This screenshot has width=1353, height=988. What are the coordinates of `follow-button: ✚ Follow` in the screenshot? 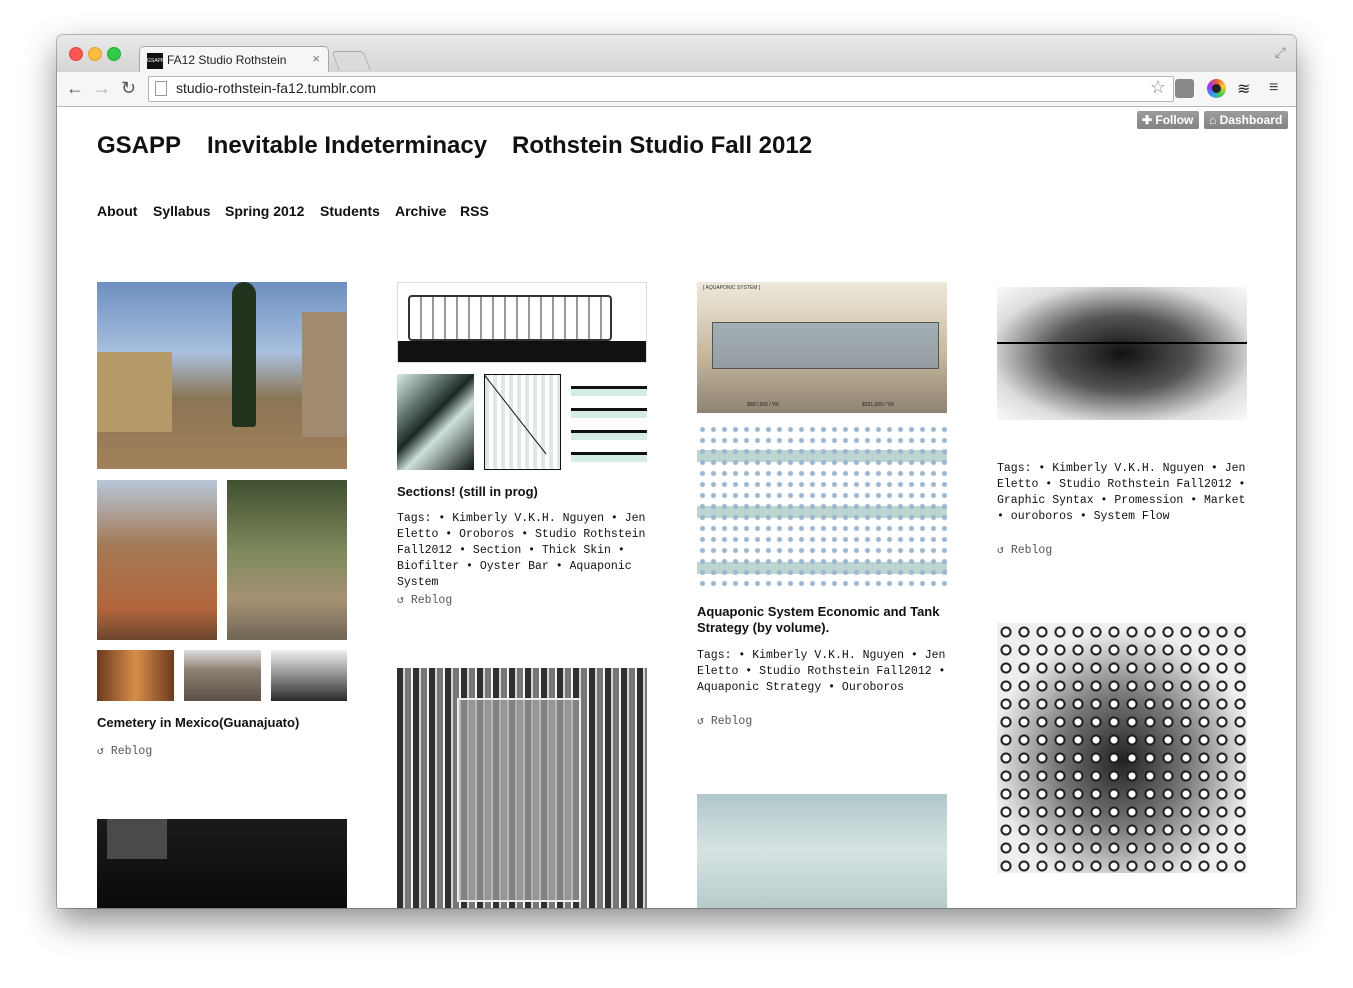 It's located at (1168, 120).